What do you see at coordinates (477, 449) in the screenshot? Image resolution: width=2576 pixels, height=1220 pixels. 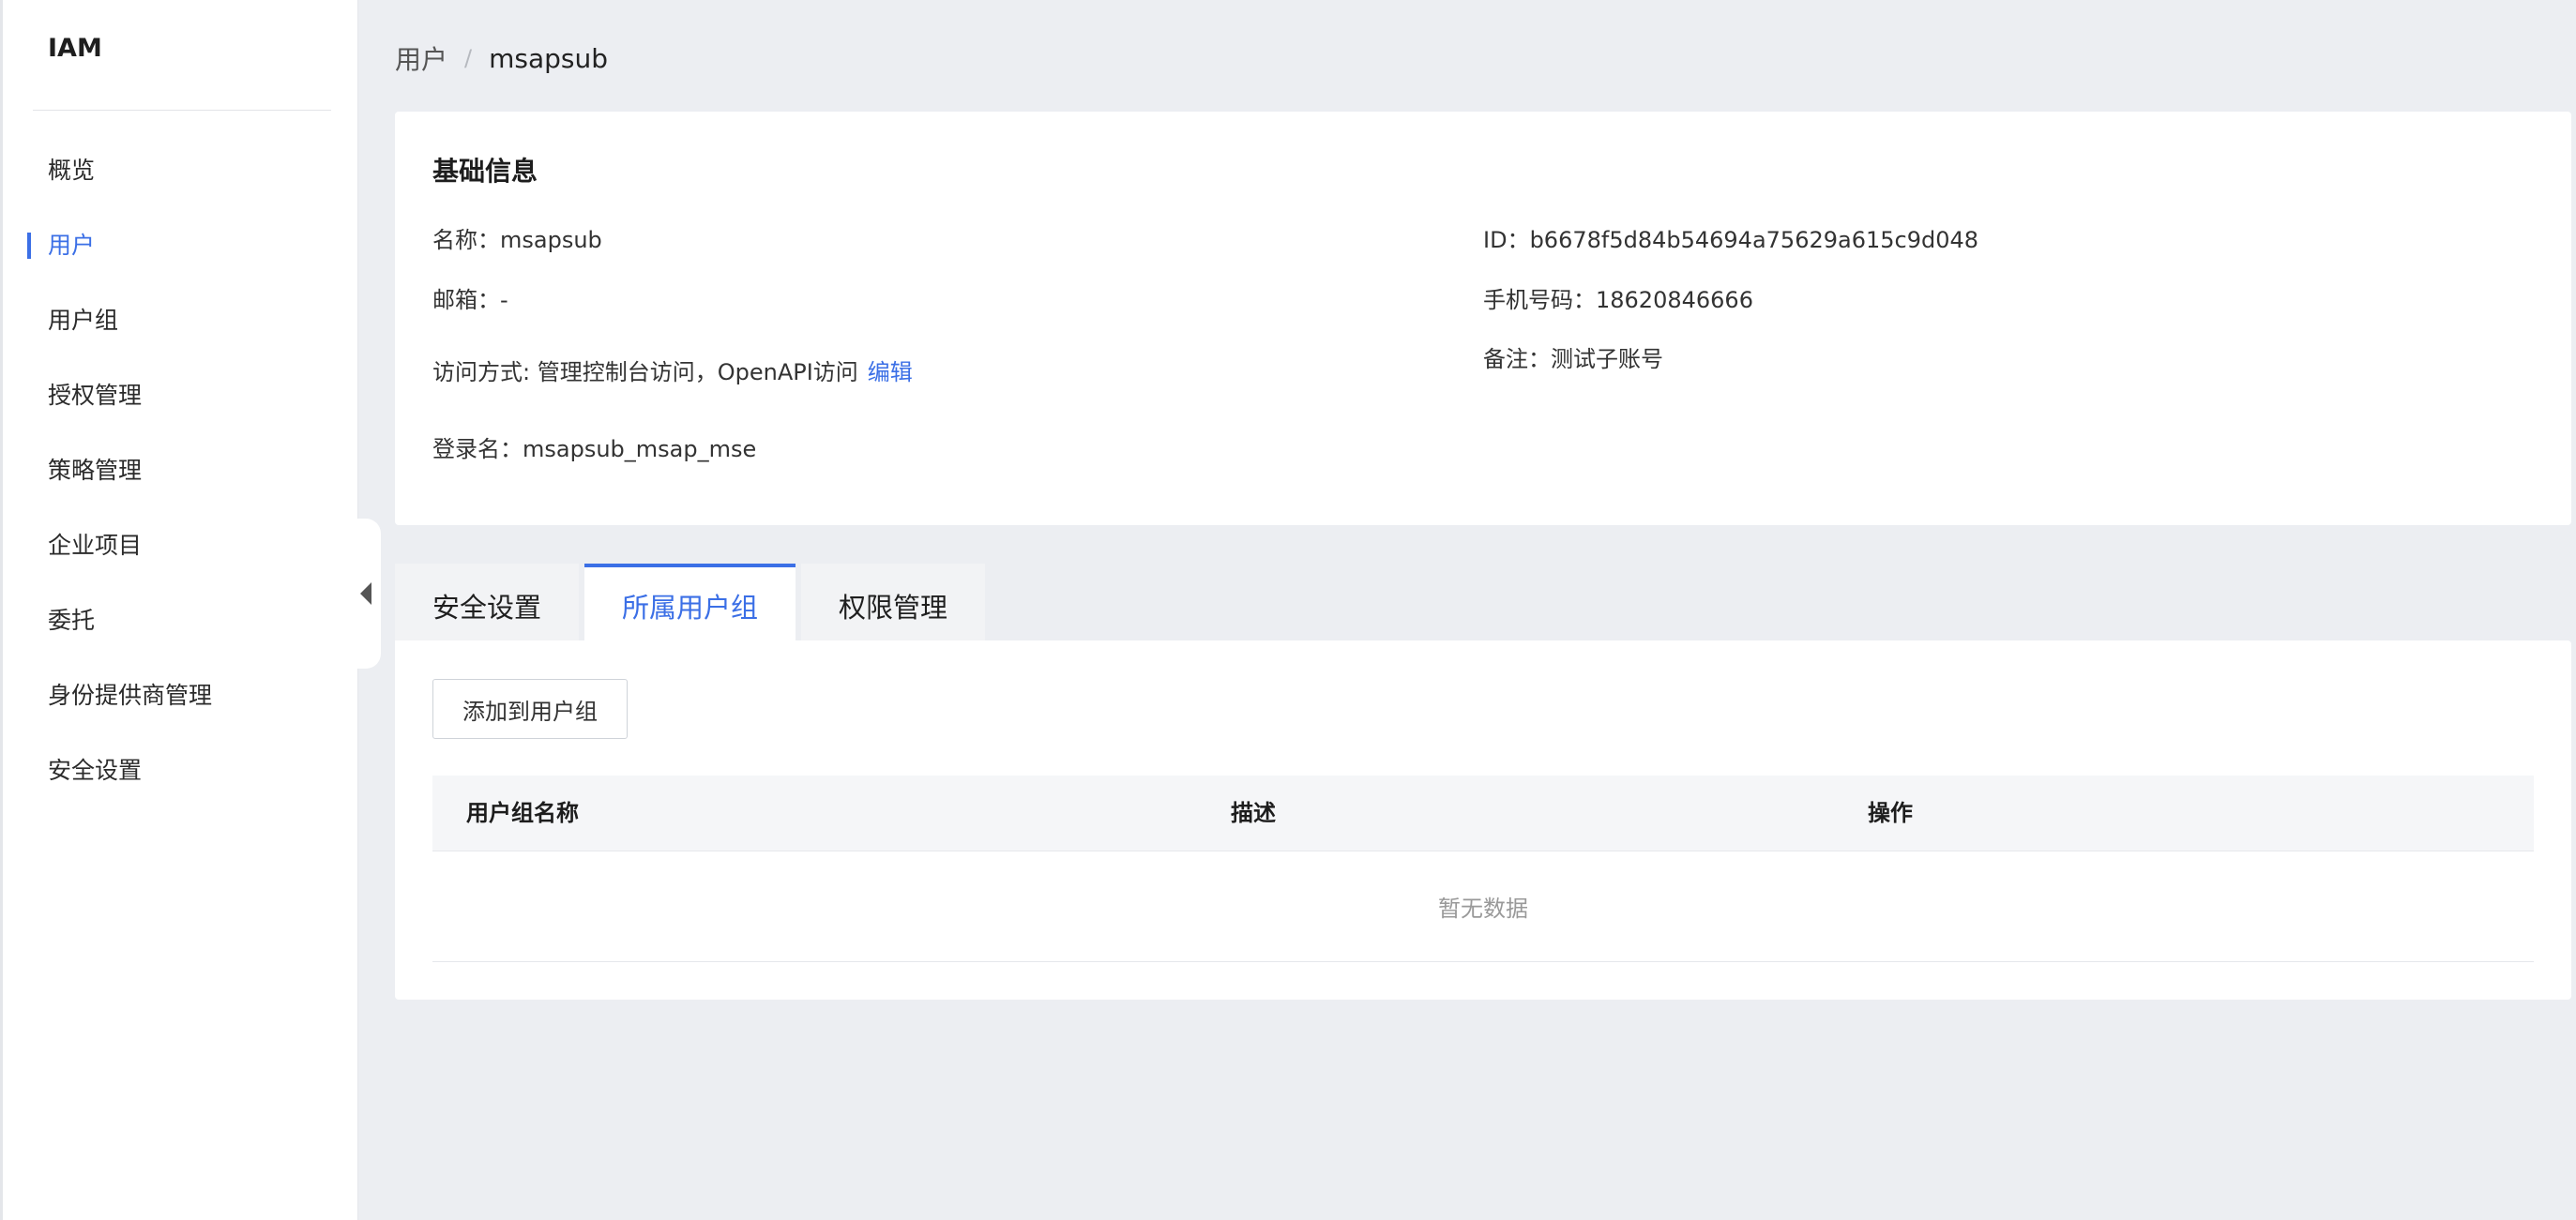 I see `login-name-label: 登录名：` at bounding box center [477, 449].